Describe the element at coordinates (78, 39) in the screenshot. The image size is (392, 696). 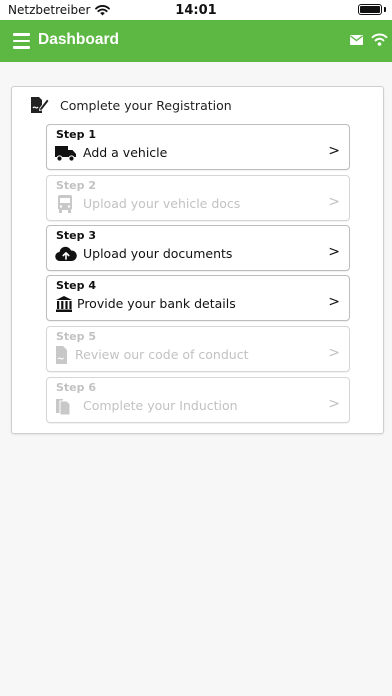
I see `page-title: Dashboard` at that location.